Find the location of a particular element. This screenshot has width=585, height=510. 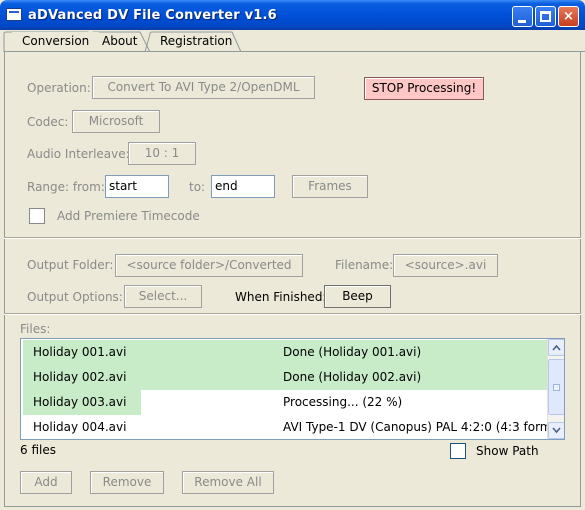

frames-button: Frames is located at coordinates (330, 186).